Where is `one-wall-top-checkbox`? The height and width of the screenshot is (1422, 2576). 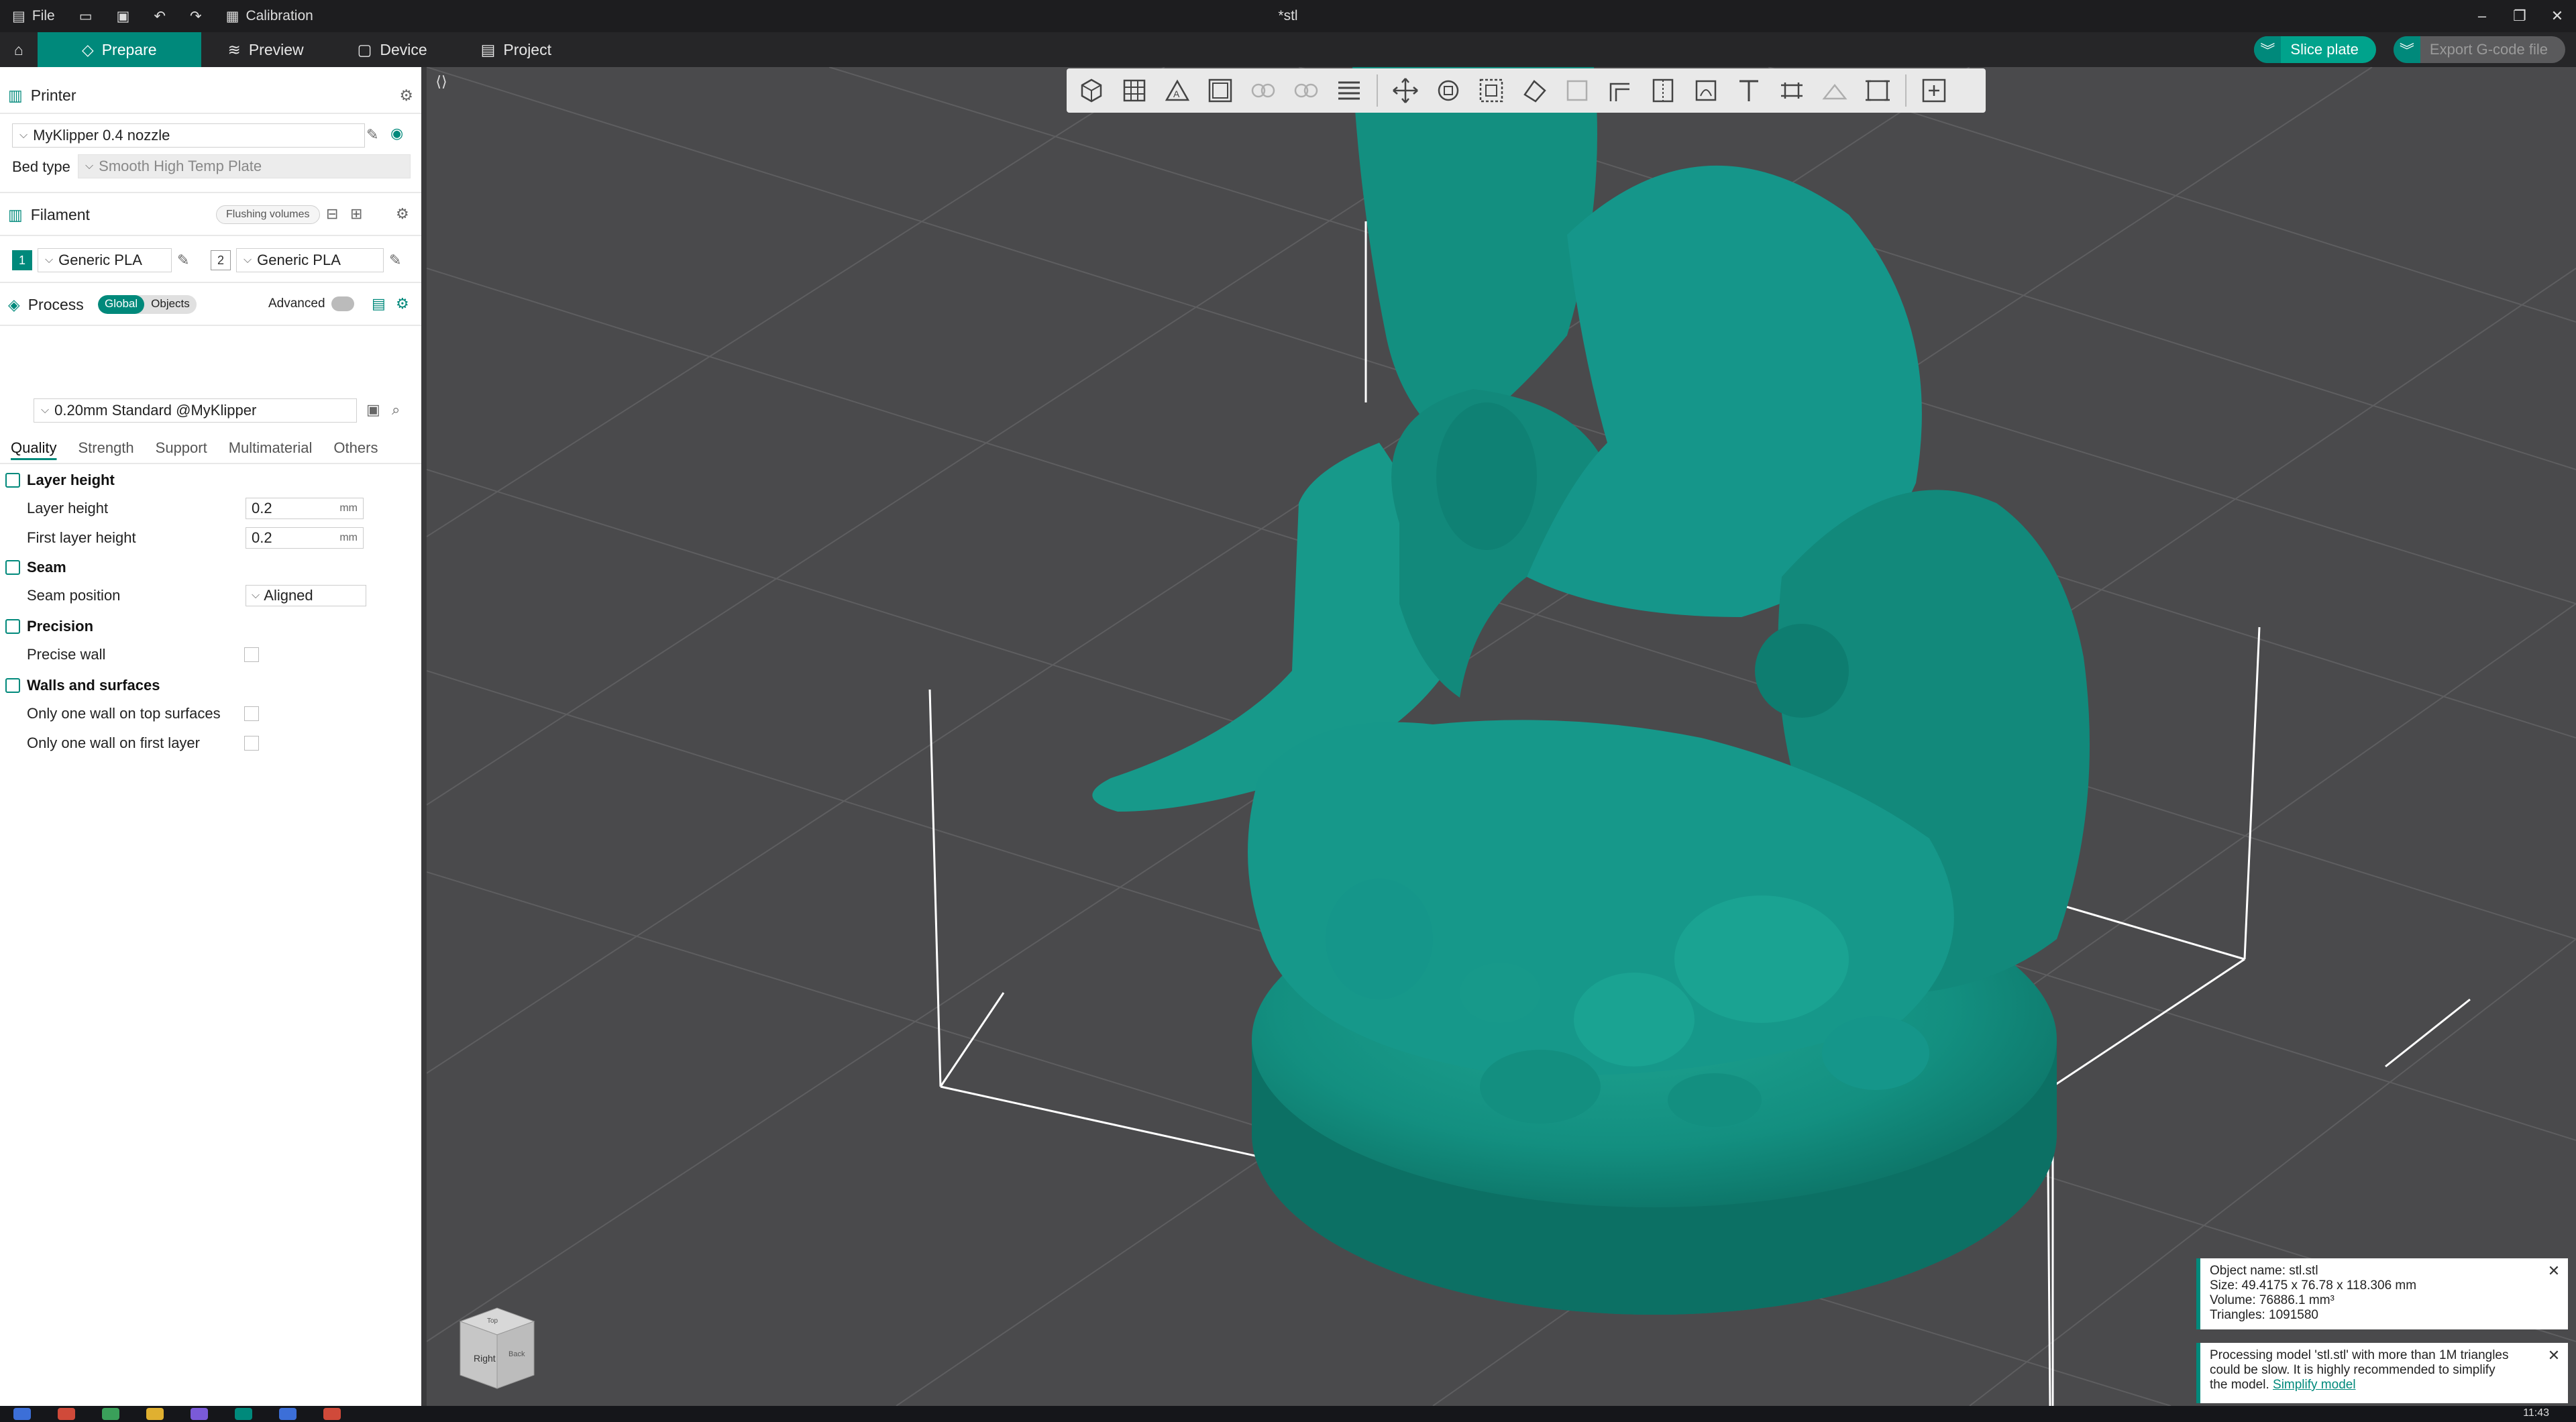
one-wall-top-checkbox is located at coordinates (251, 714).